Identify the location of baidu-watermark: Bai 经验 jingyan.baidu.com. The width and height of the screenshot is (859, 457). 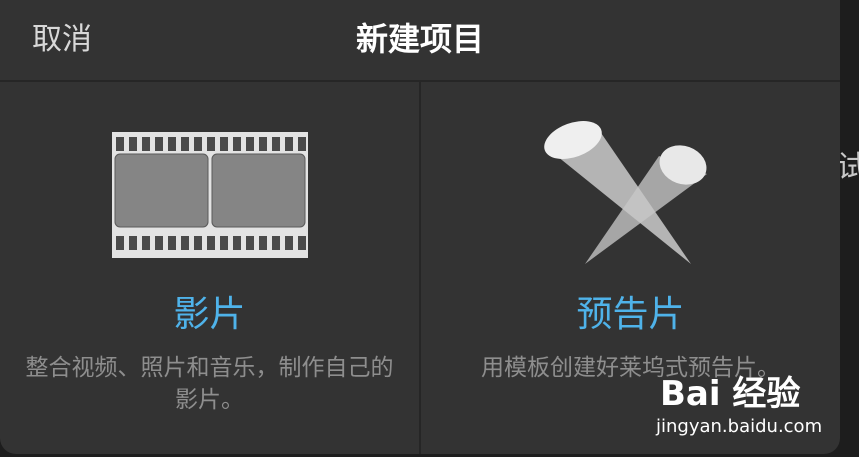
(737, 404).